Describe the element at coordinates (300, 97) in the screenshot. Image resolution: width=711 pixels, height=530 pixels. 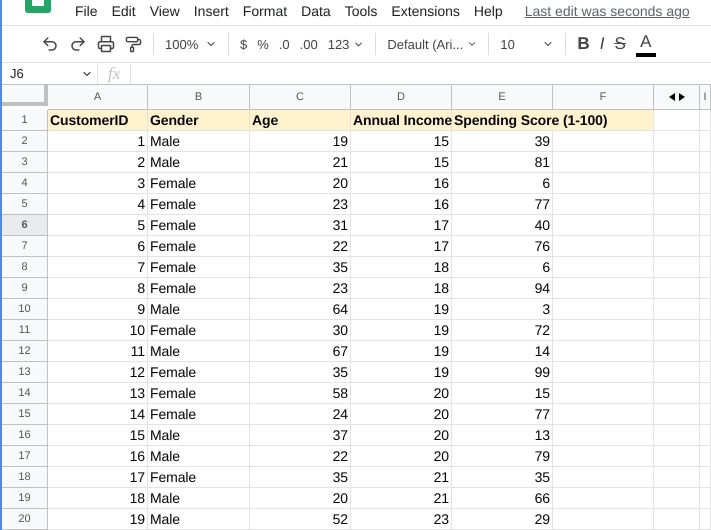
I see `column-header: C` at that location.